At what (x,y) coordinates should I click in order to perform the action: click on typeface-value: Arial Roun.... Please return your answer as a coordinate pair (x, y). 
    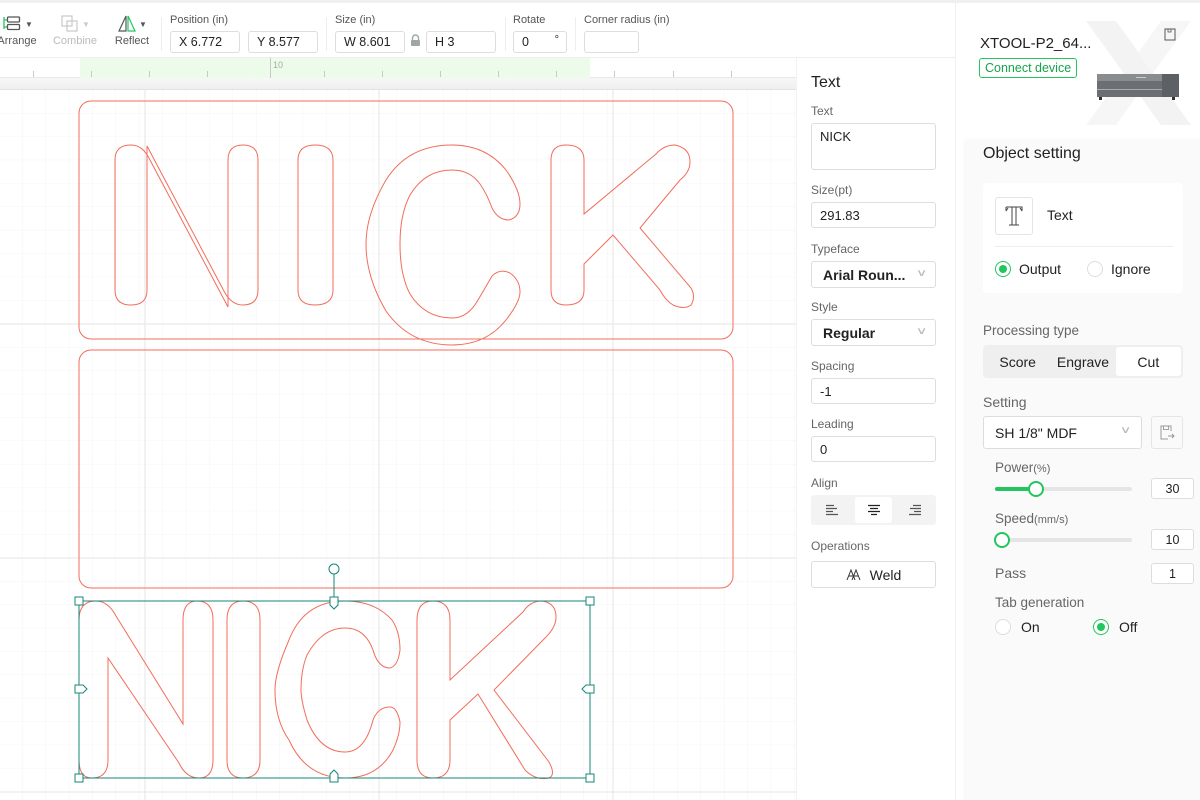
    Looking at the image, I should click on (864, 275).